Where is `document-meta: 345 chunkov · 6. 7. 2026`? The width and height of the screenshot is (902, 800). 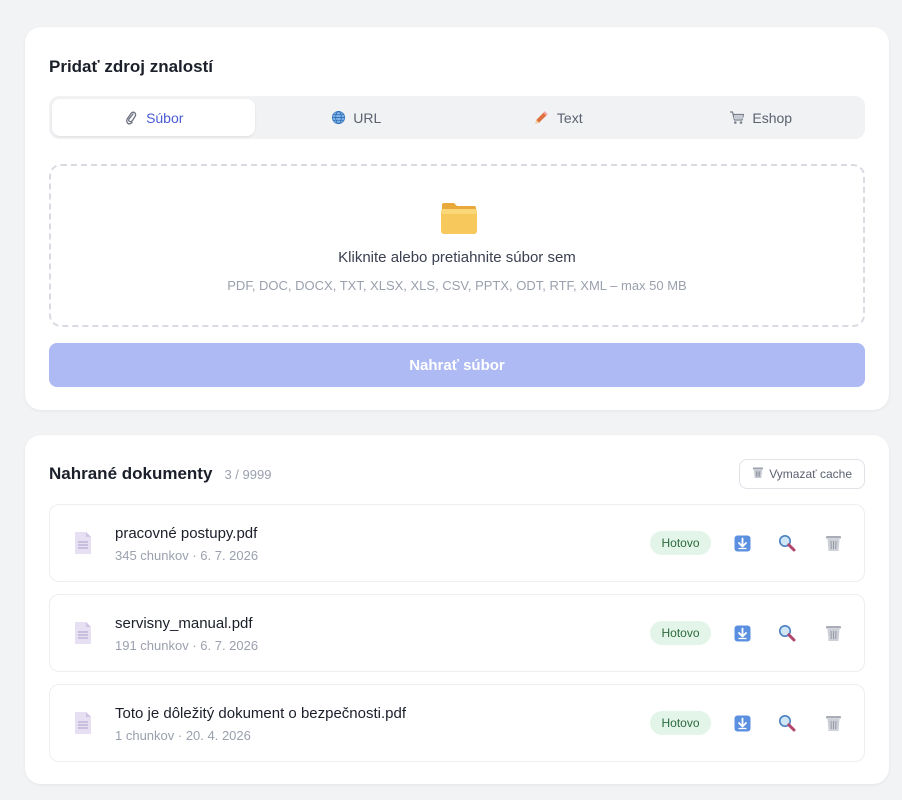
document-meta: 345 chunkov · 6. 7. 2026 is located at coordinates (187, 555).